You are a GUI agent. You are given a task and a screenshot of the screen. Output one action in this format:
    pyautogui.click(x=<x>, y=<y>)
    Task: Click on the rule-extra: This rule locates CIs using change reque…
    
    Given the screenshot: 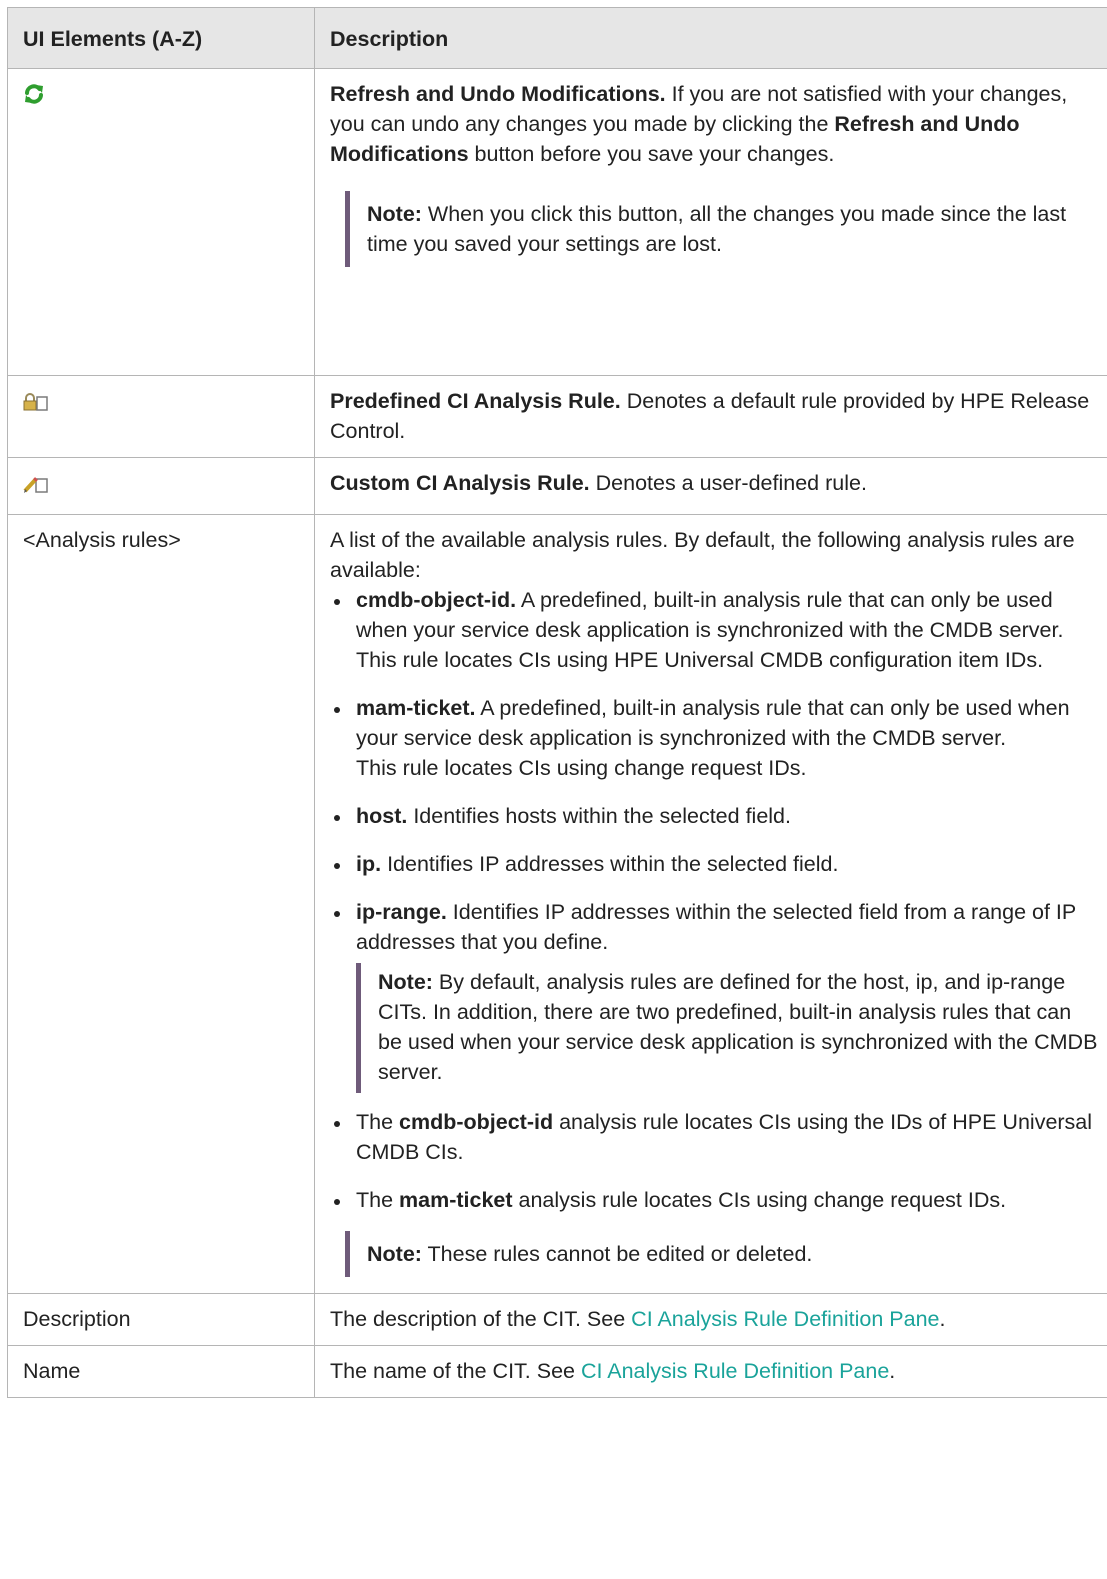 What is the action you would take?
    pyautogui.click(x=581, y=768)
    